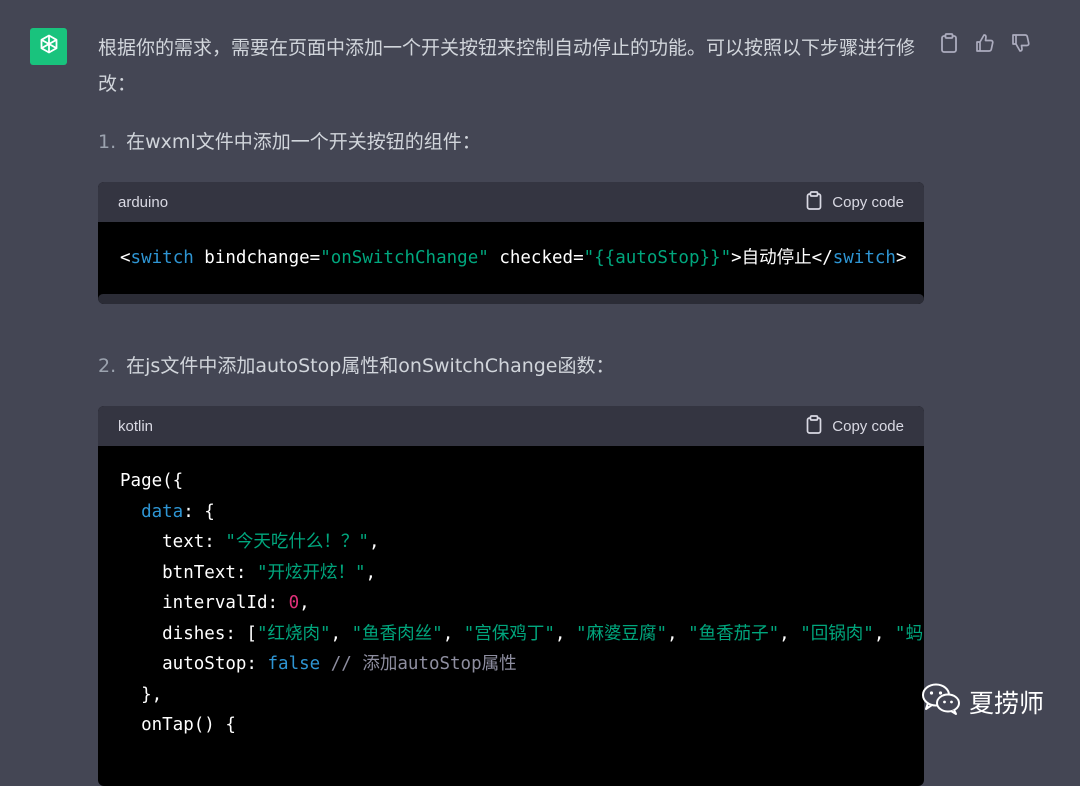 This screenshot has width=1080, height=786. Describe the element at coordinates (837, 633) in the screenshot. I see `code-token: "回锅肉"` at that location.